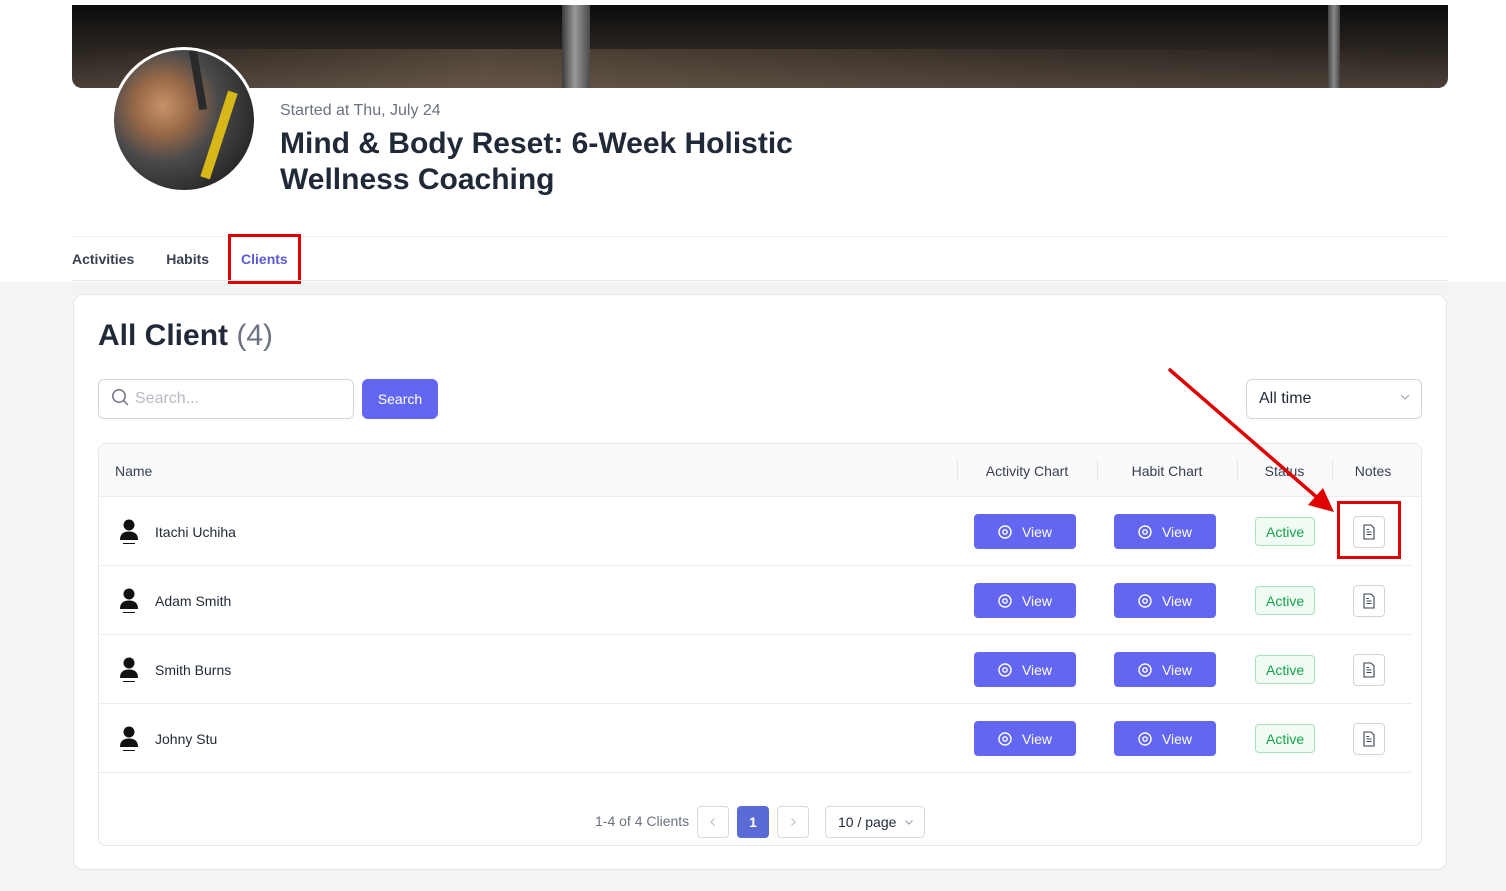  Describe the element at coordinates (186, 738) in the screenshot. I see `client-name: Johny Stu` at that location.